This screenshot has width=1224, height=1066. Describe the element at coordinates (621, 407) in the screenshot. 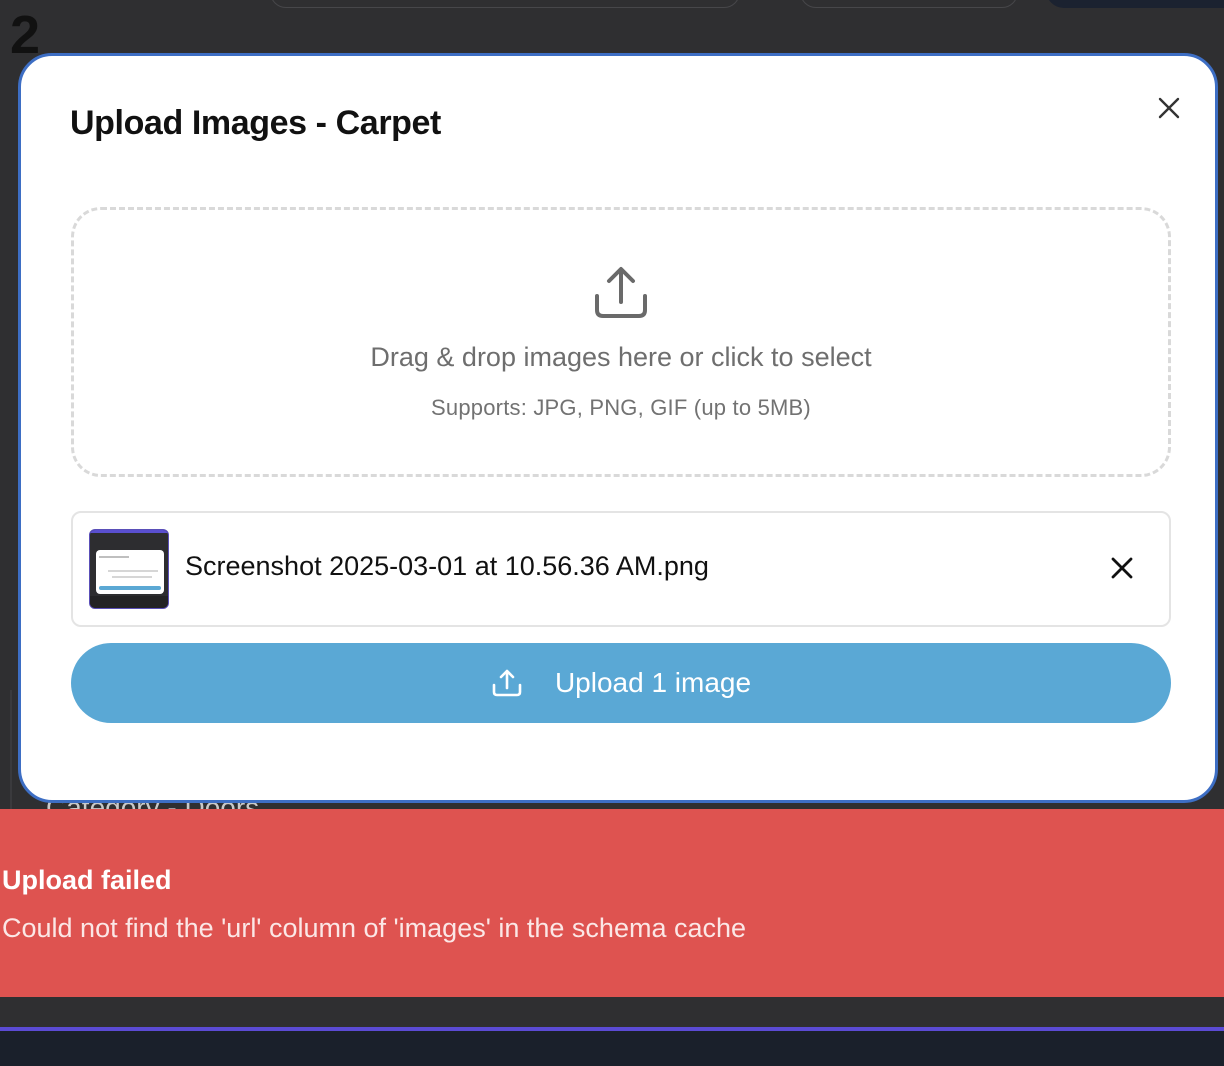

I see `dropzone-supported-formats: Supports: JPG, PNG, GIF (up to 5MB)` at that location.